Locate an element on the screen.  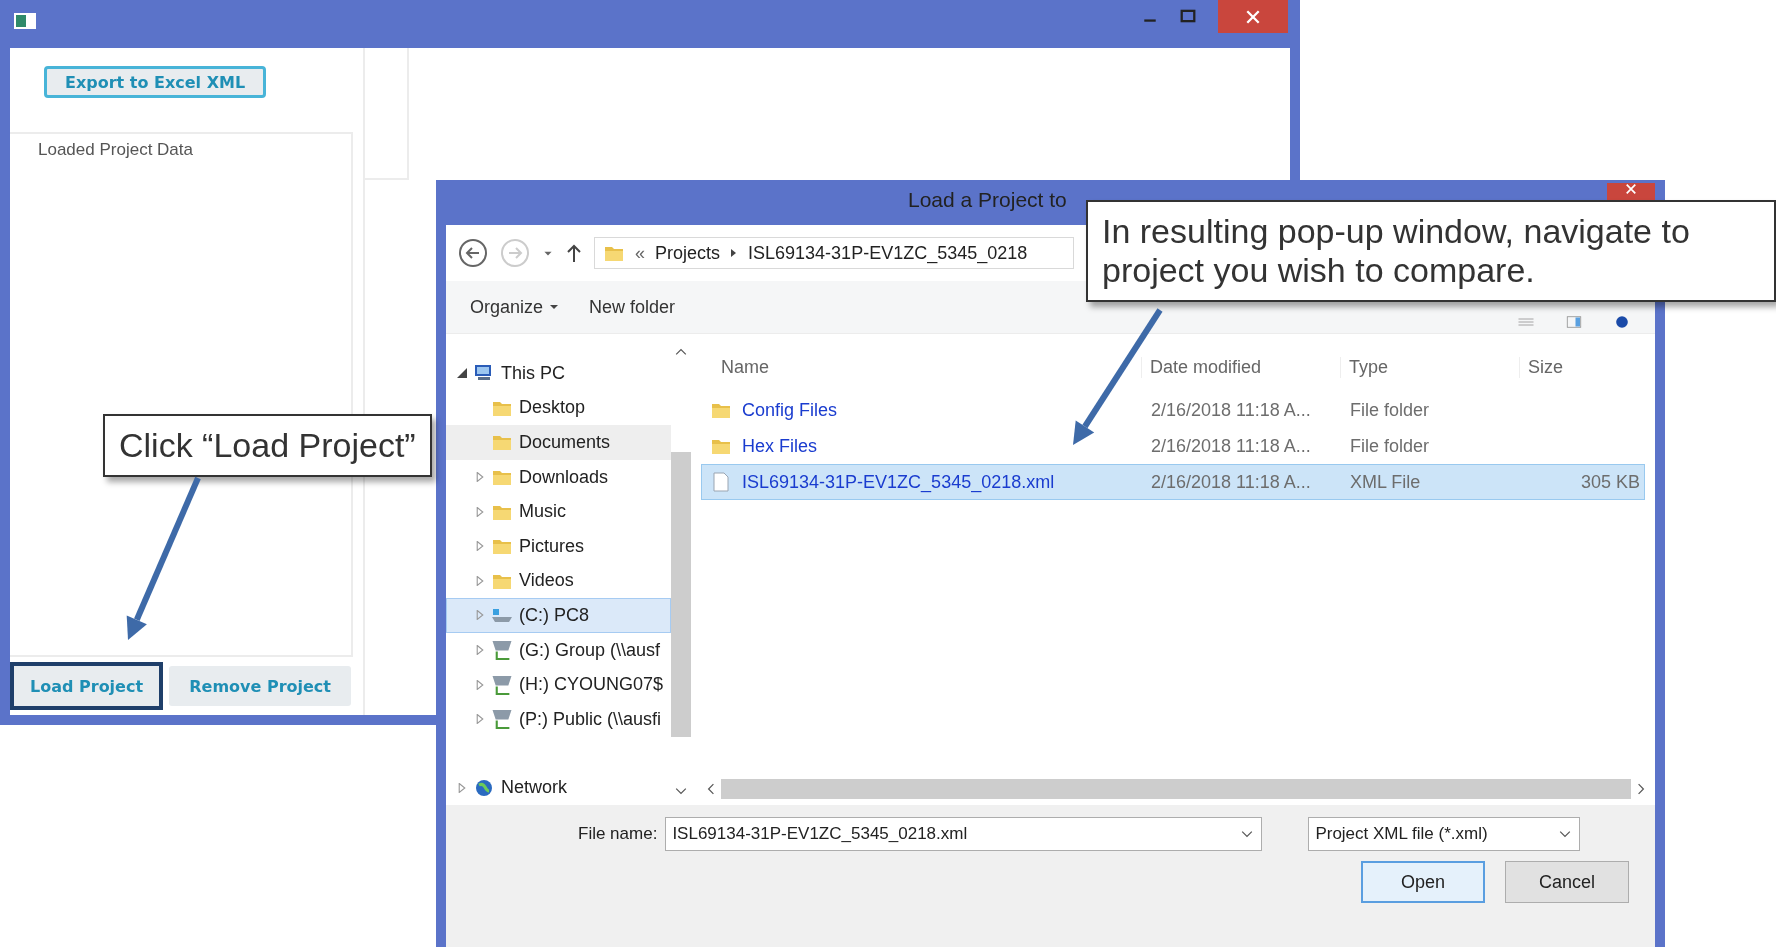
tree-item: Documents is located at coordinates (558, 442).